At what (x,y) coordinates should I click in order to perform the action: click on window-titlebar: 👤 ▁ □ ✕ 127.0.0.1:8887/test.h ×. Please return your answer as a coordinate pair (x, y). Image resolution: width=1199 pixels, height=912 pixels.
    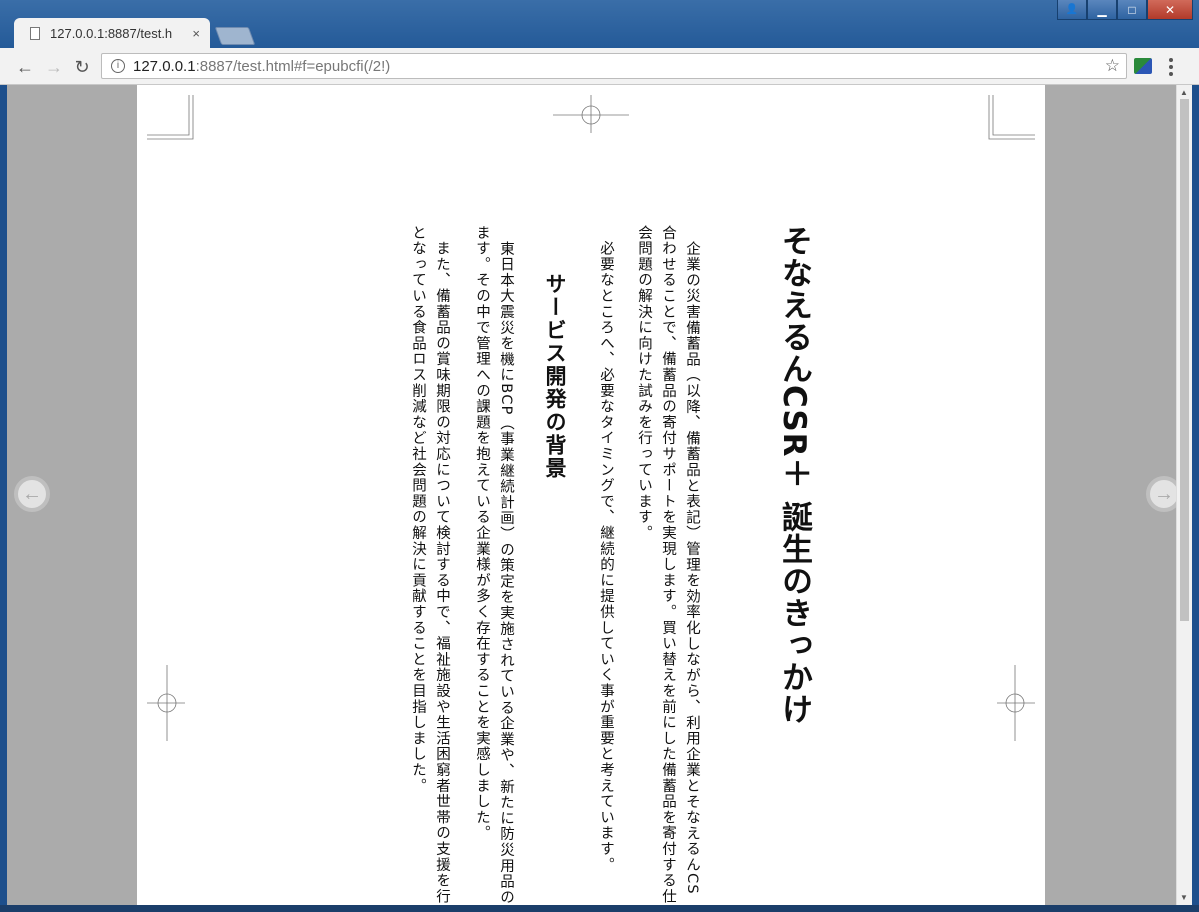
    Looking at the image, I should click on (599, 24).